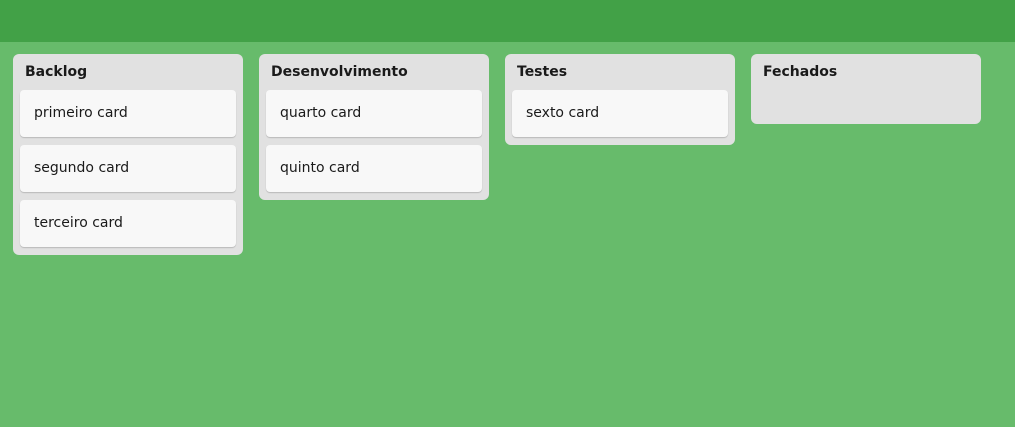 The height and width of the screenshot is (427, 1015). What do you see at coordinates (339, 72) in the screenshot?
I see `list-title: Desenvolvimento` at bounding box center [339, 72].